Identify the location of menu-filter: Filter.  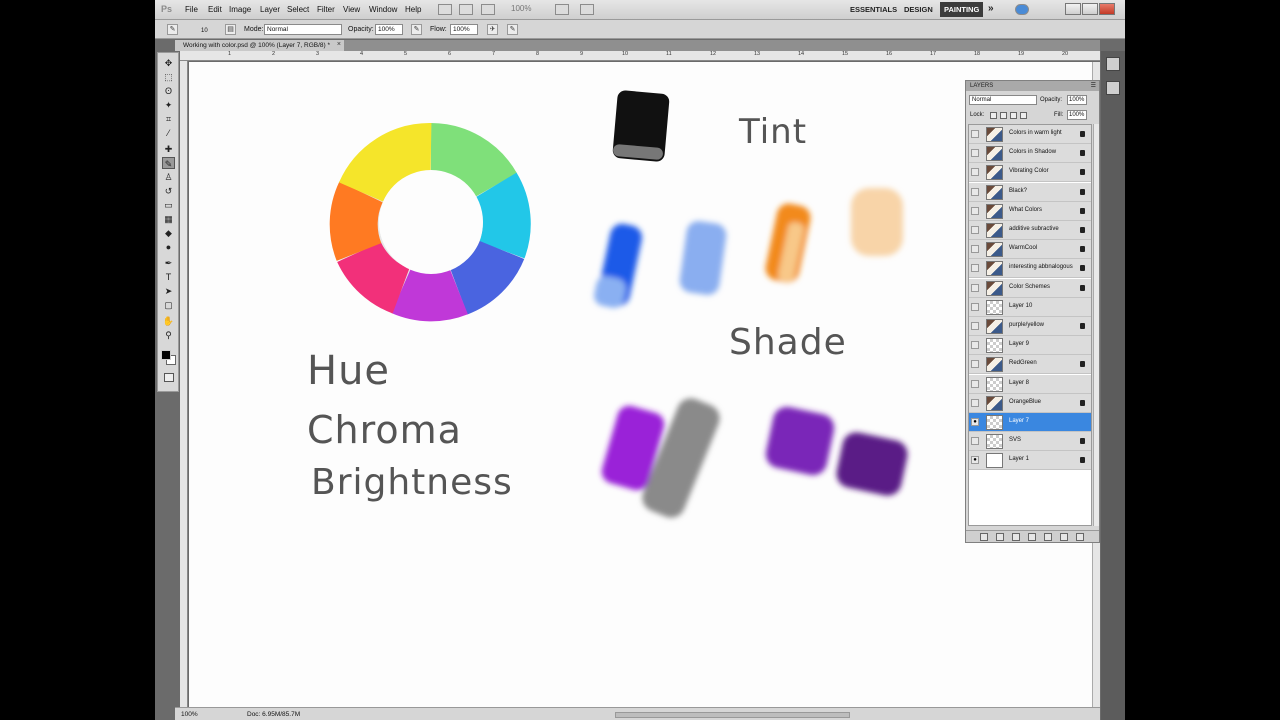
(326, 9).